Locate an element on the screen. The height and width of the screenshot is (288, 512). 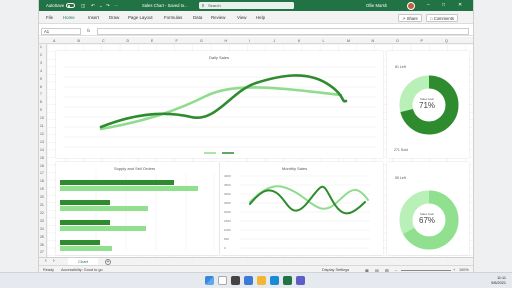
sales-goal-donut-2: 55 Left Sales Goal 67% is located at coordinates (428, 208).